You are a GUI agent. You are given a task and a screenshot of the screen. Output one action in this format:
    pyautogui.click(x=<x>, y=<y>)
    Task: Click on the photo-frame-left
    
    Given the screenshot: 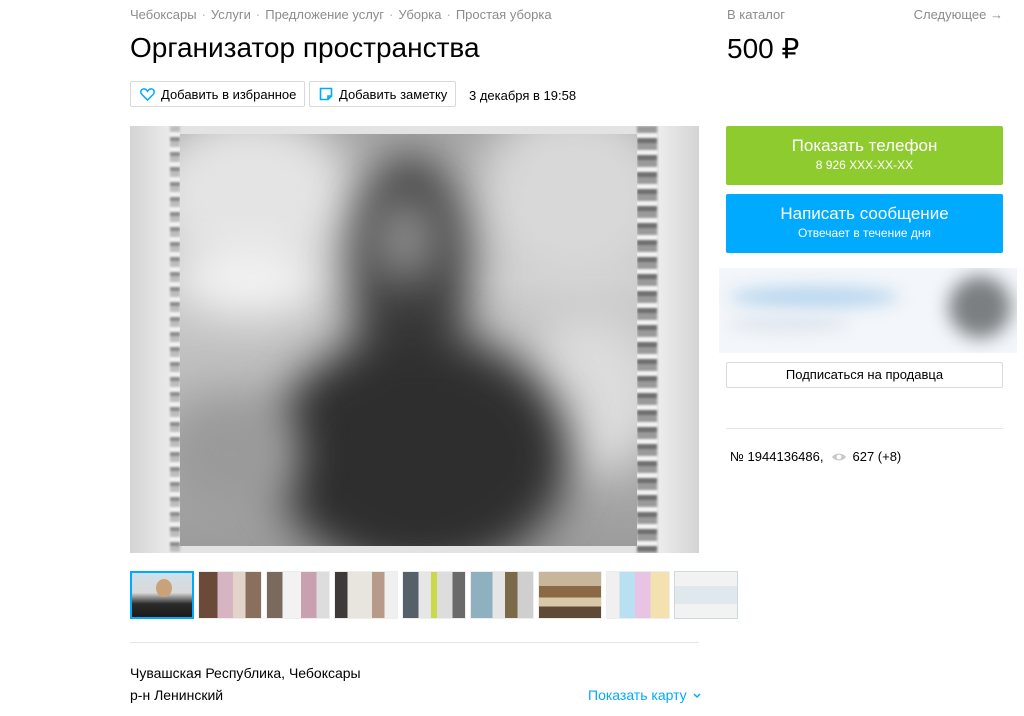 What is the action you would take?
    pyautogui.click(x=175, y=339)
    